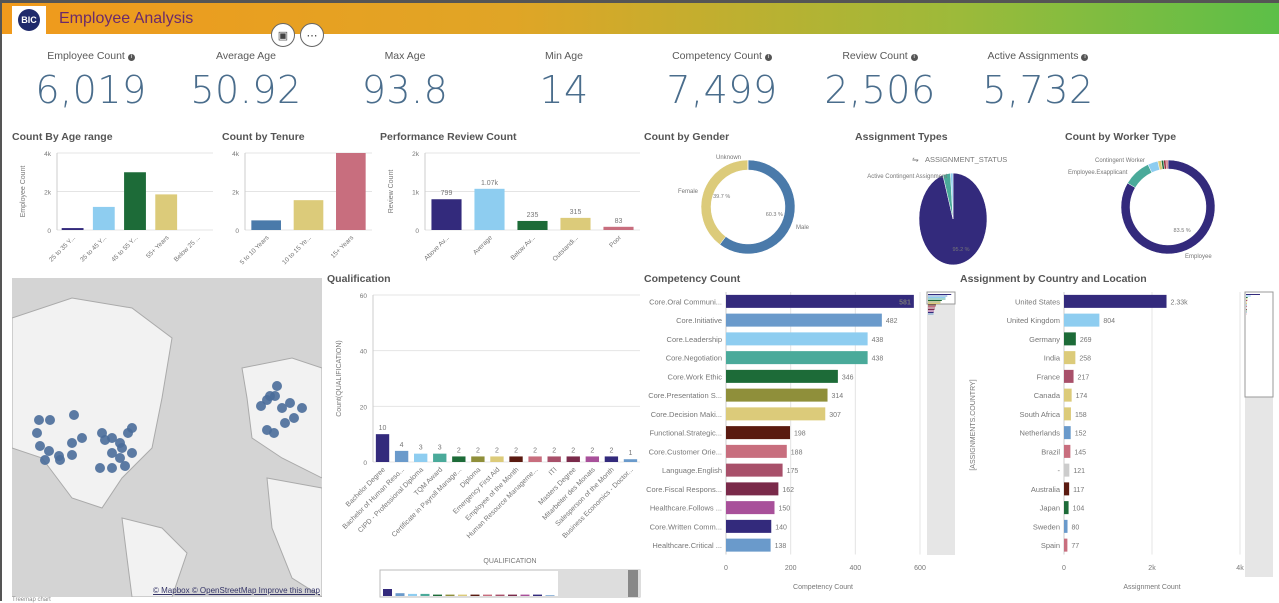  What do you see at coordinates (892, 321) in the screenshot?
I see `data-label: 482` at bounding box center [892, 321].